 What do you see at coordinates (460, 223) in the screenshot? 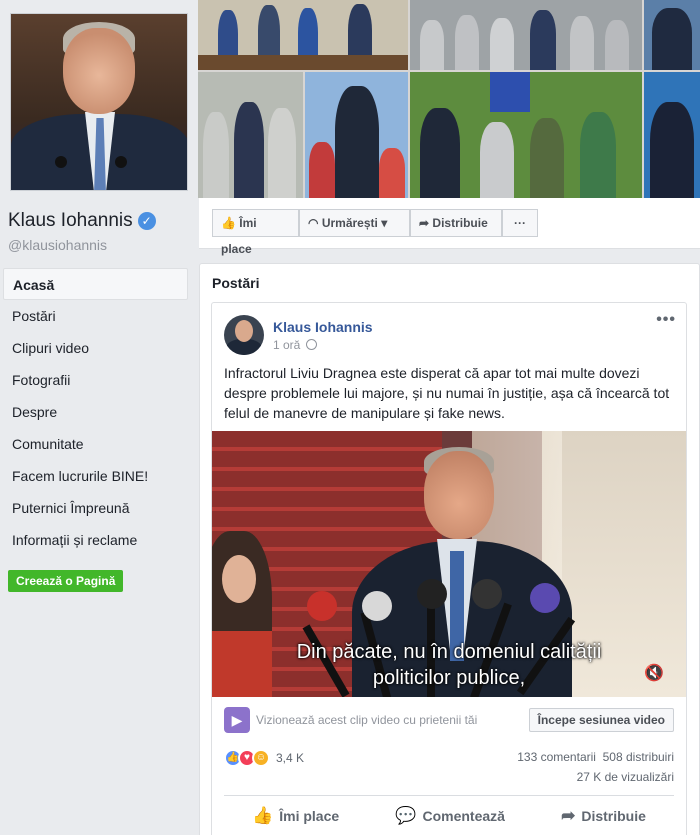
I see `share-page-label: Distribuie` at bounding box center [460, 223].